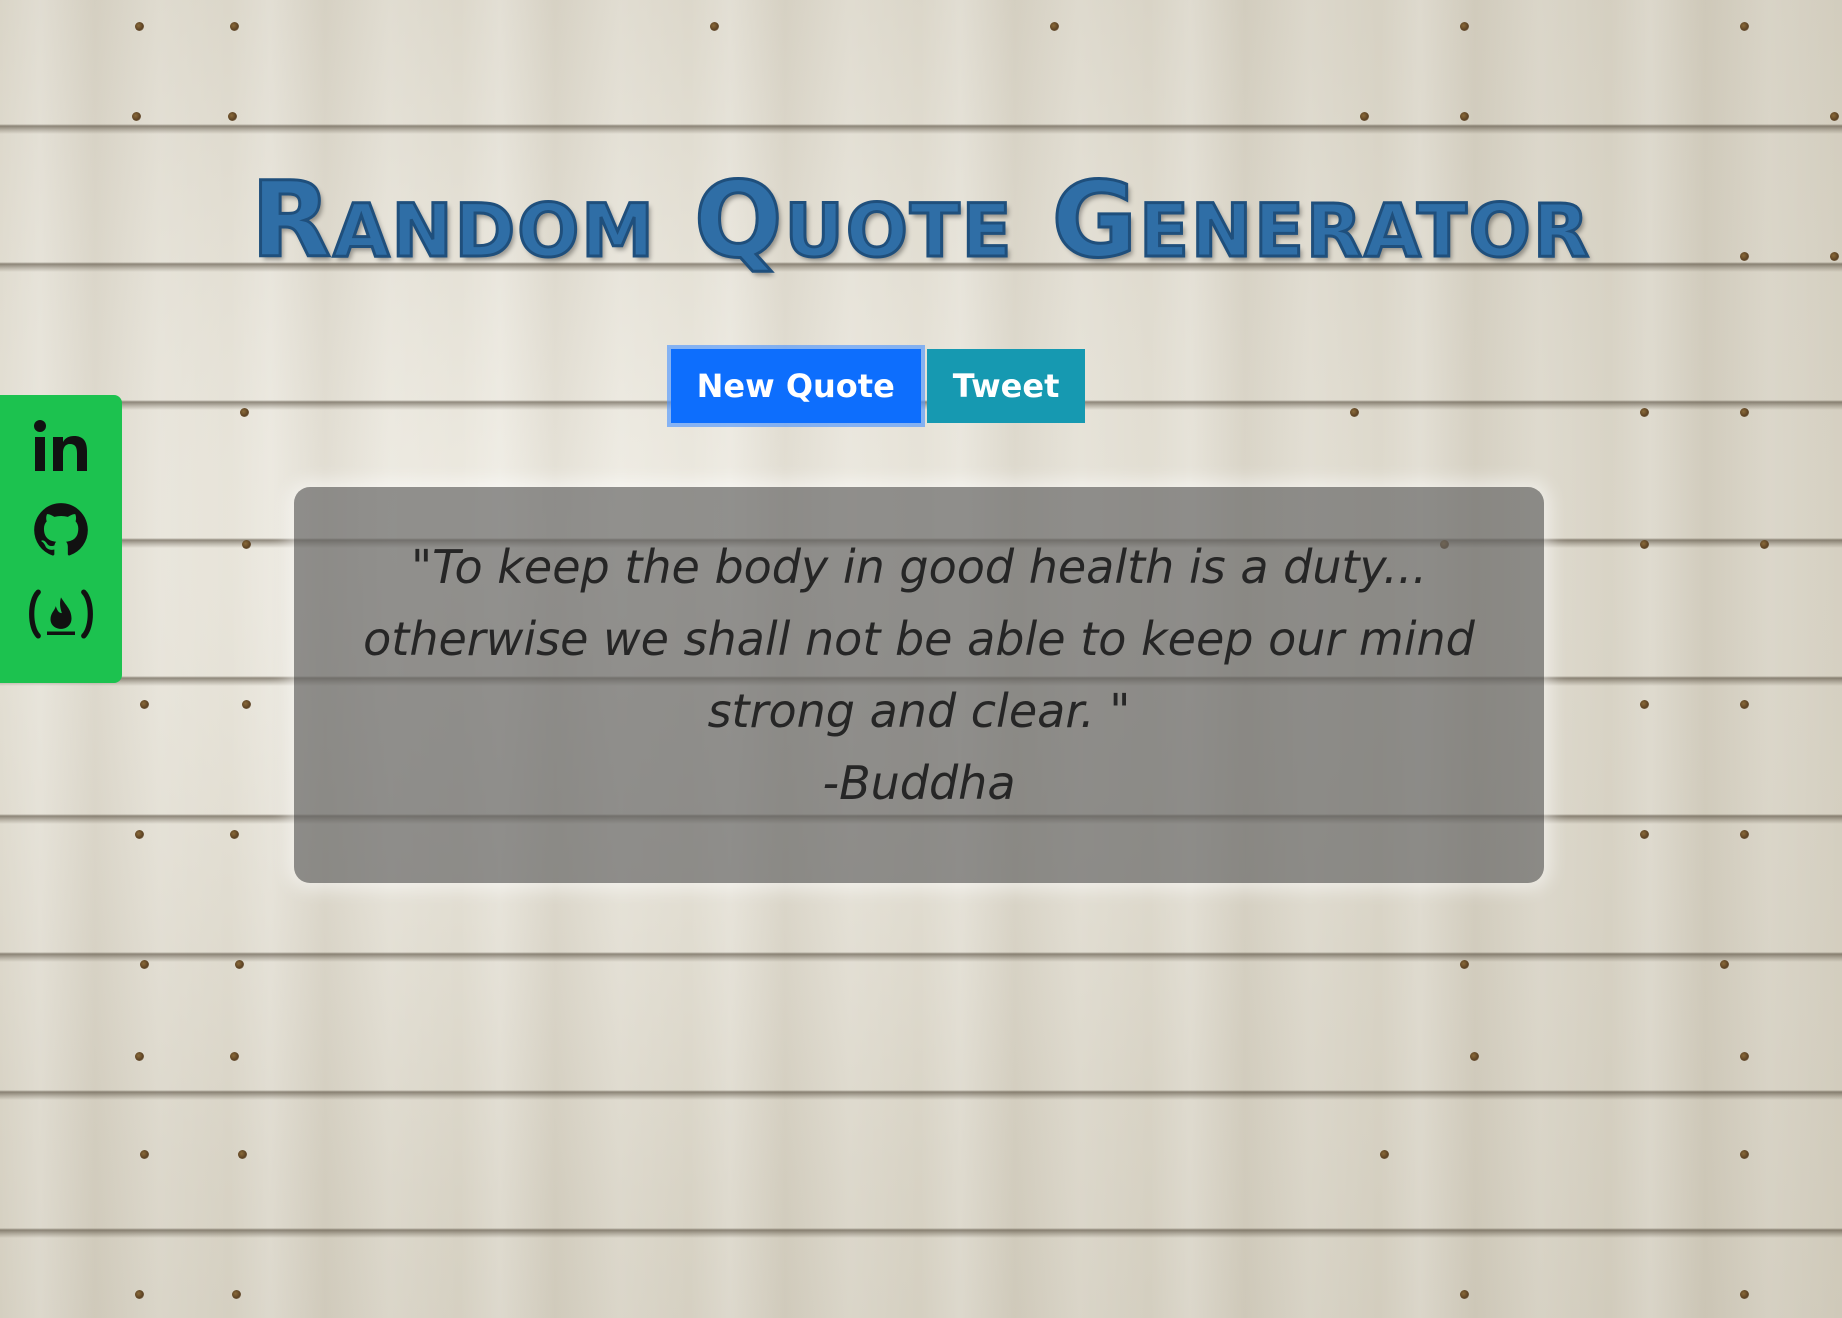 Image resolution: width=1842 pixels, height=1318 pixels. I want to click on action-buttons: New Quote Tweet, so click(921, 386).